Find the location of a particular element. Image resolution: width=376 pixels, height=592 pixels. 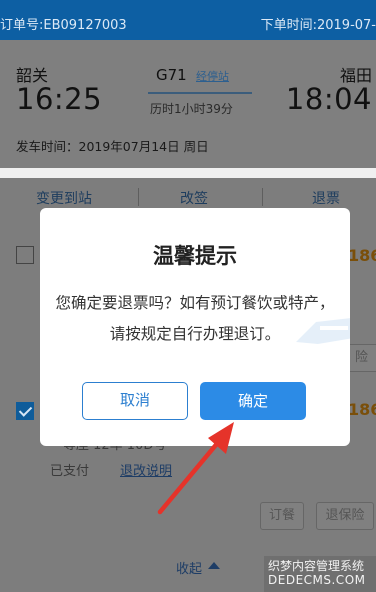

refund-insurance-button: 退保险 is located at coordinates (345, 516).